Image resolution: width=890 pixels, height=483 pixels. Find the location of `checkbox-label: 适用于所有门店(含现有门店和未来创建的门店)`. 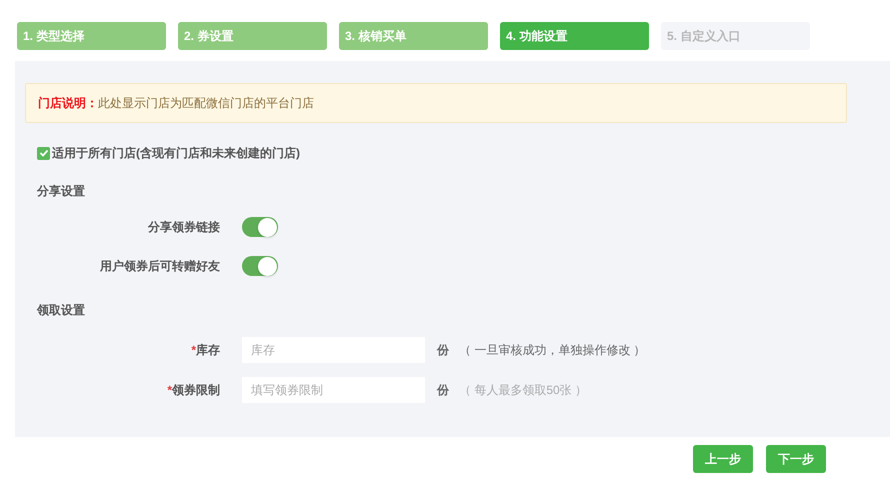

checkbox-label: 适用于所有门店(含现有门店和未来创建的门店) is located at coordinates (176, 153).